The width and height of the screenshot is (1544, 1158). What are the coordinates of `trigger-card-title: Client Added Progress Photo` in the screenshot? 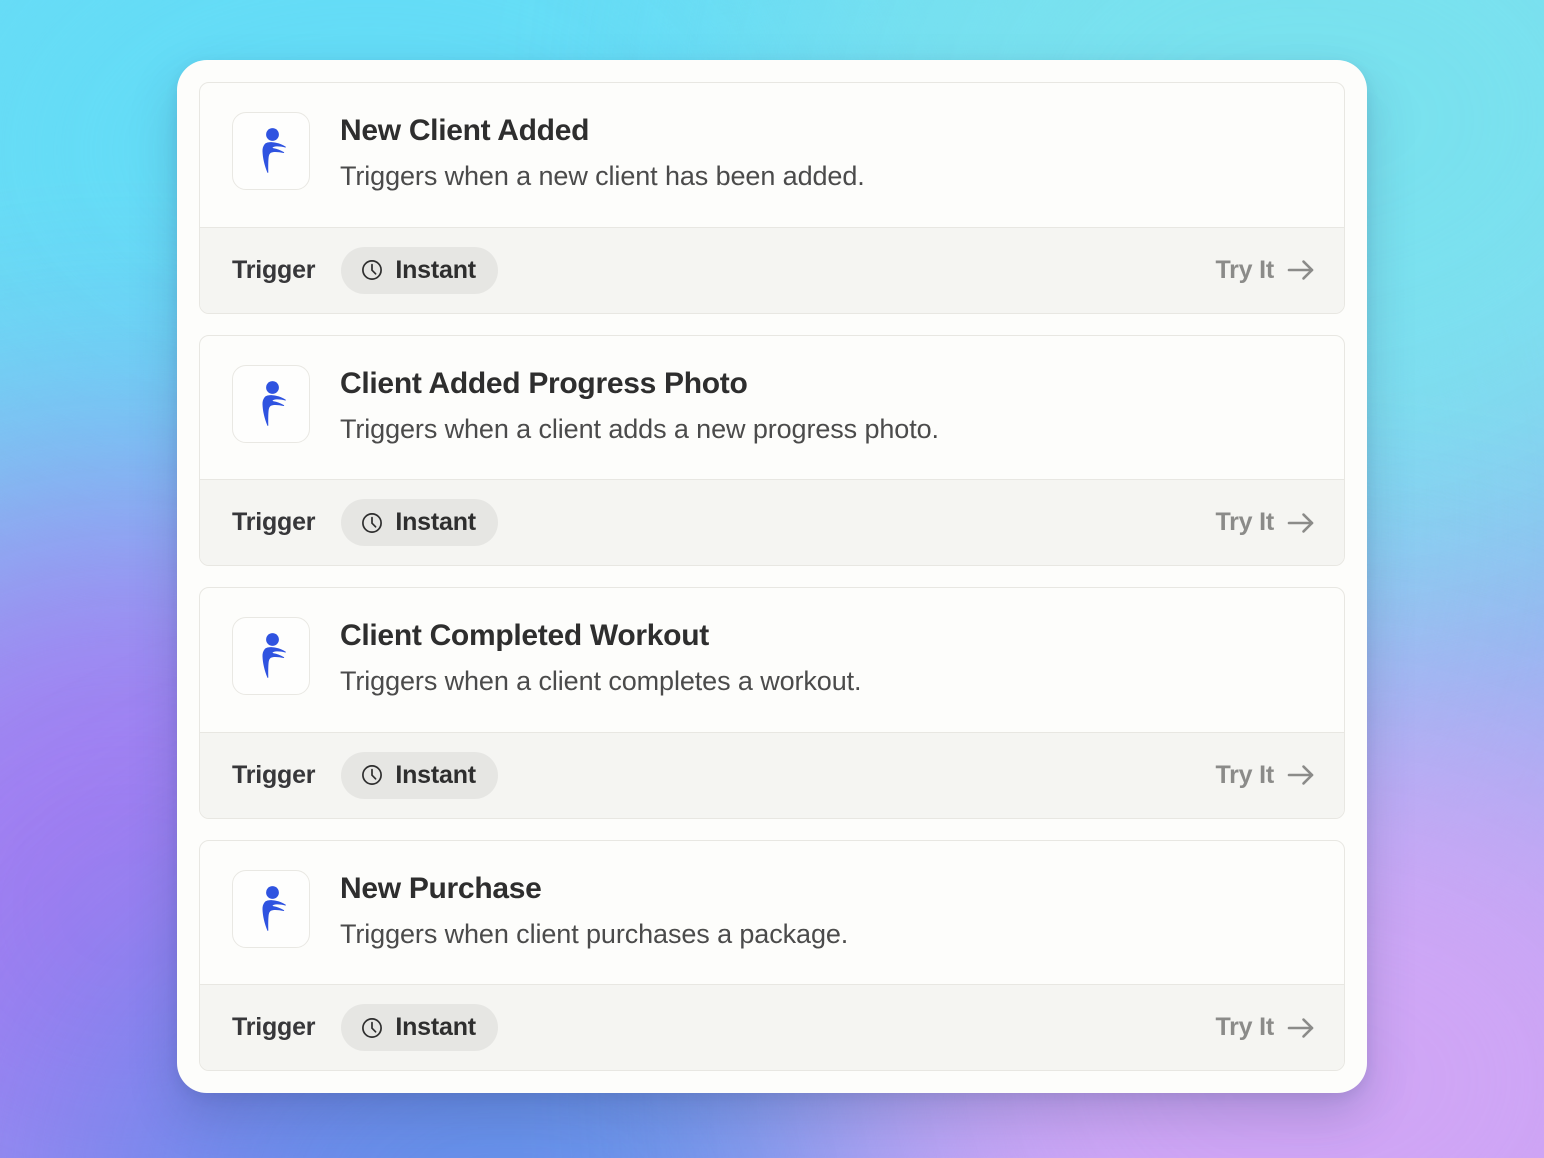 It's located at (544, 383).